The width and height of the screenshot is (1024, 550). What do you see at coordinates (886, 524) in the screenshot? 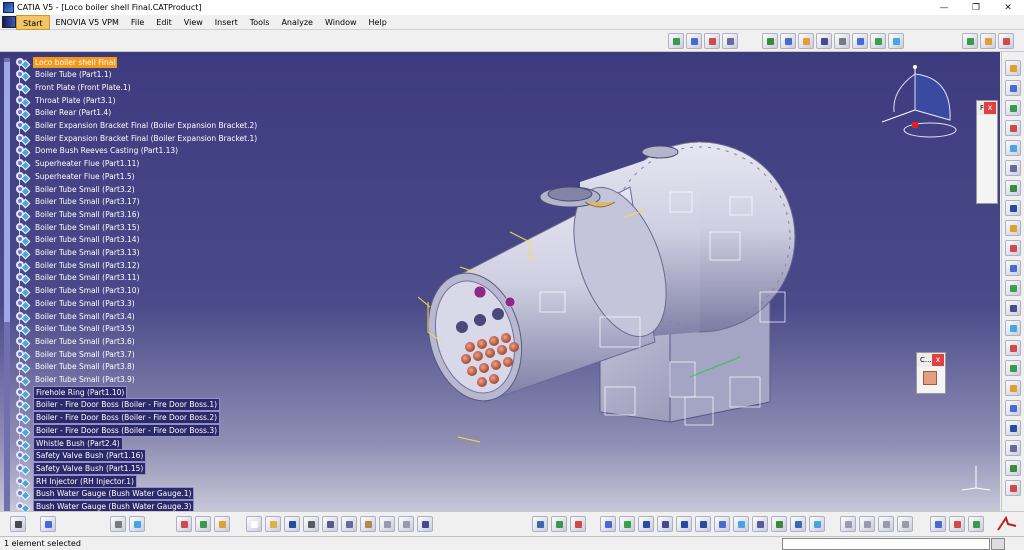
I see `measure-inertia-icon` at bounding box center [886, 524].